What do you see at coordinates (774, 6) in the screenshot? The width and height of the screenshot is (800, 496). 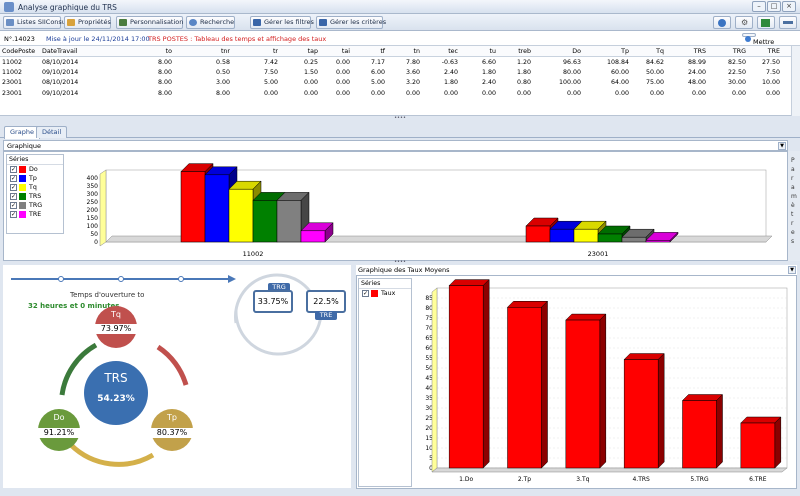 I see `maximize-button: □` at bounding box center [774, 6].